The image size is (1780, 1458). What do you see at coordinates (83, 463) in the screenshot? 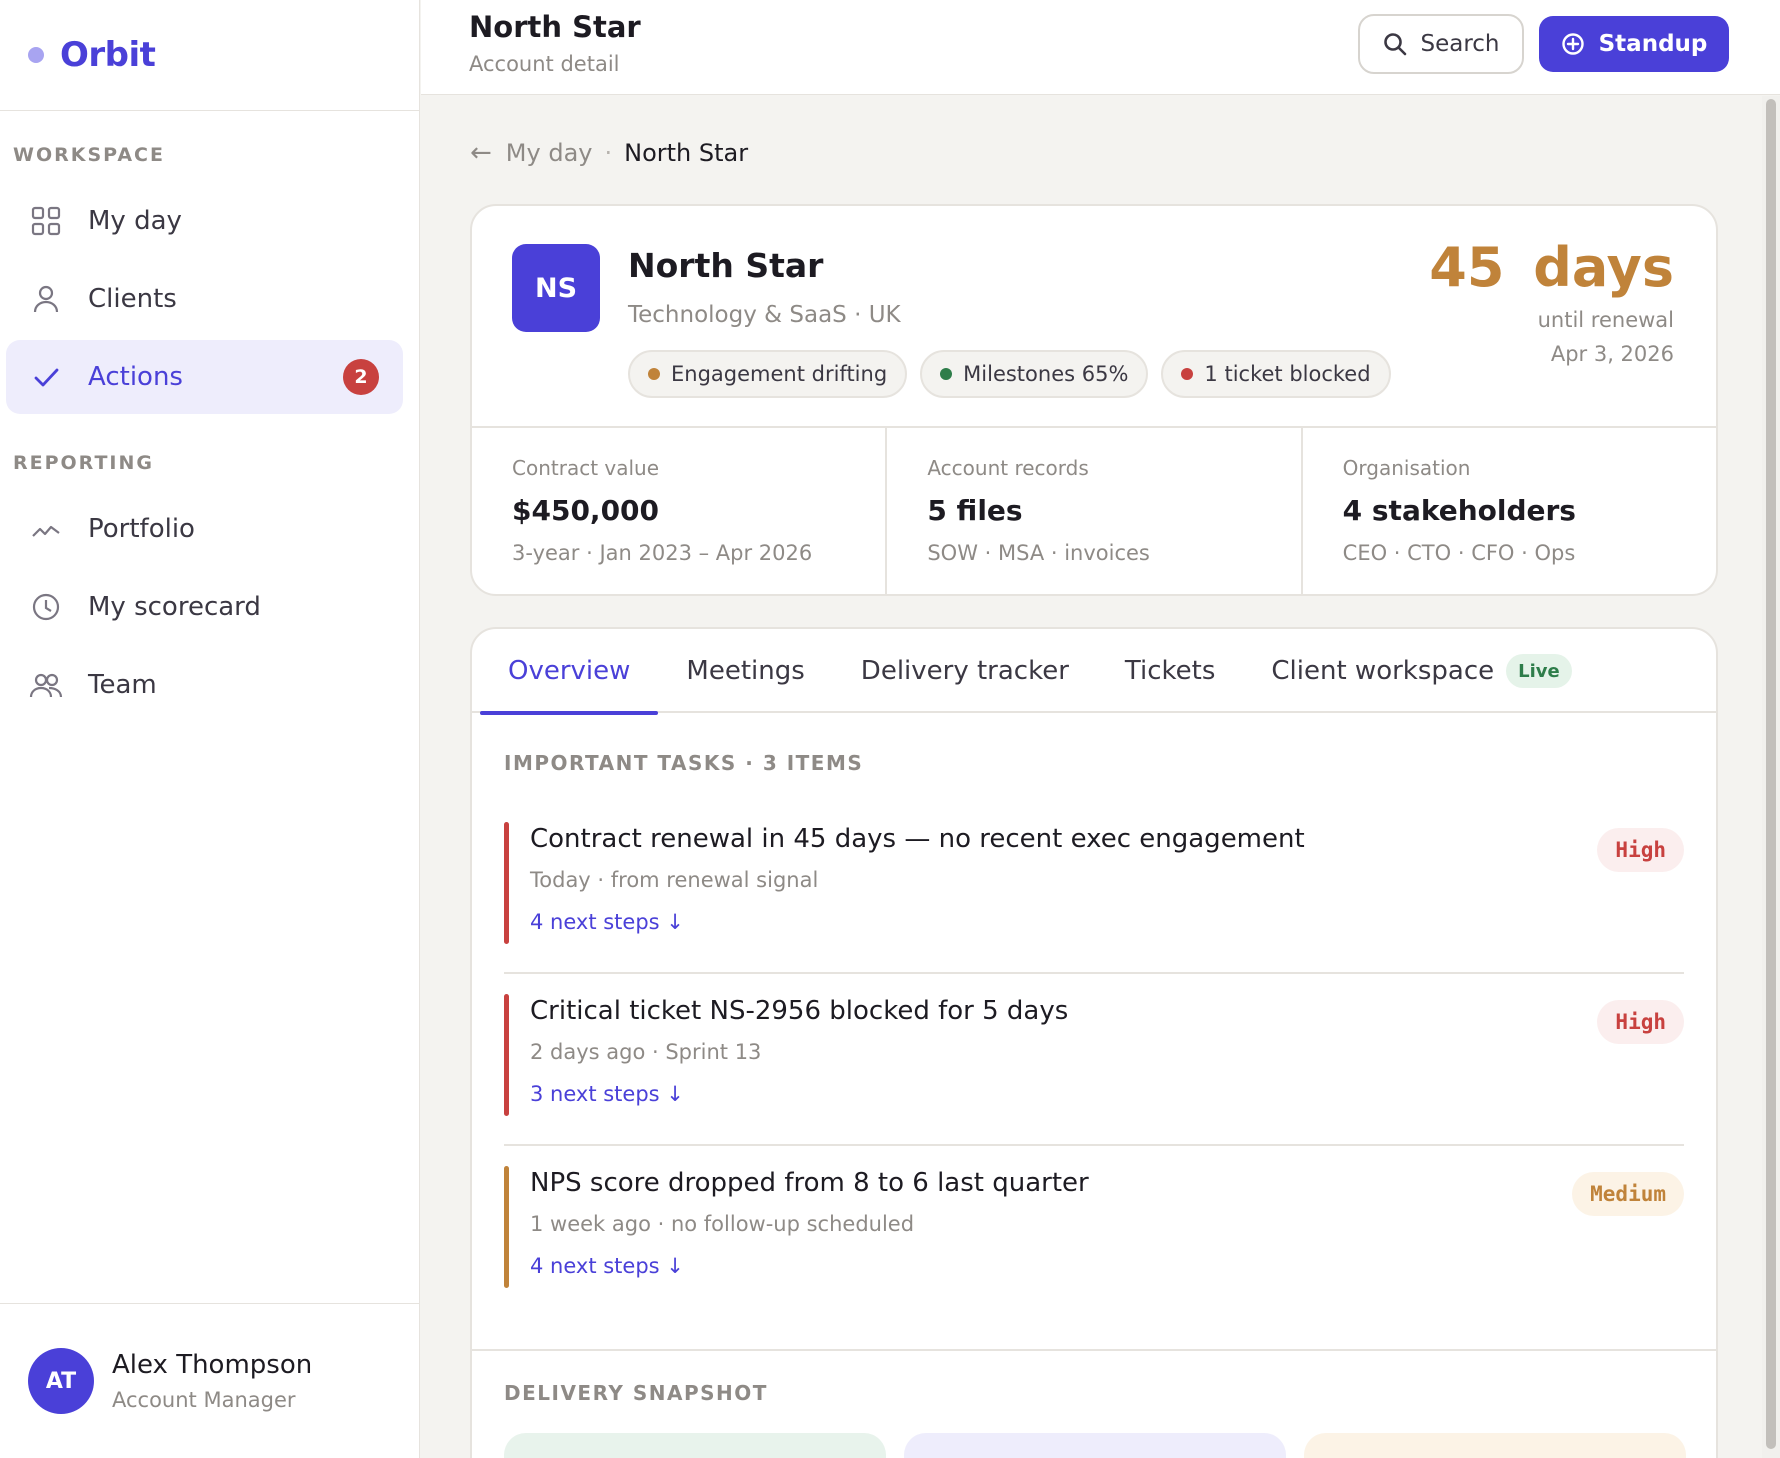
I see `section-label-reporting: REPORTING` at bounding box center [83, 463].